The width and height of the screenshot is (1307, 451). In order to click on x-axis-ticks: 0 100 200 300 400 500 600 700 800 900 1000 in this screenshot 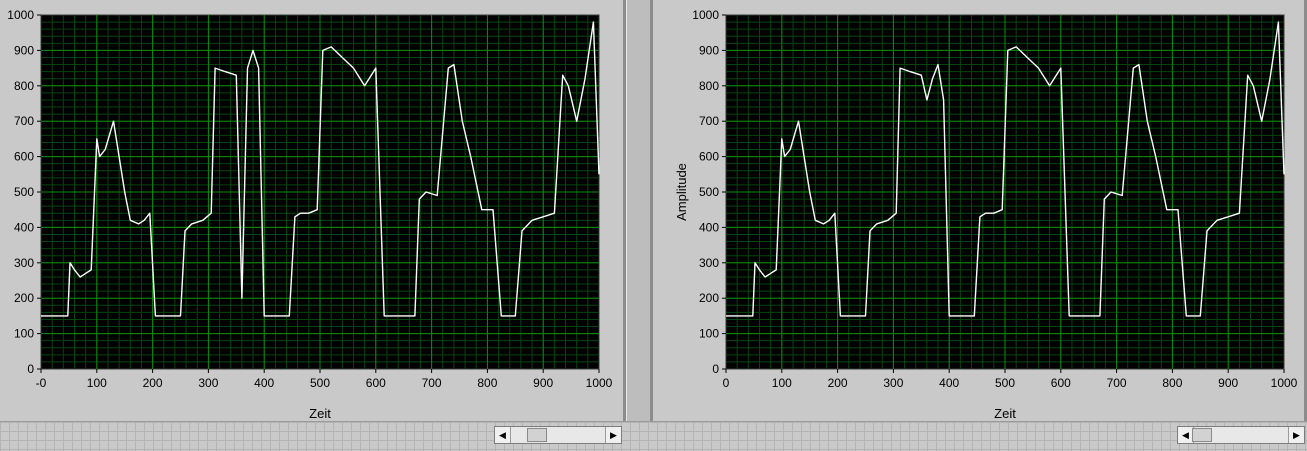, I will do `click(1010, 379)`.